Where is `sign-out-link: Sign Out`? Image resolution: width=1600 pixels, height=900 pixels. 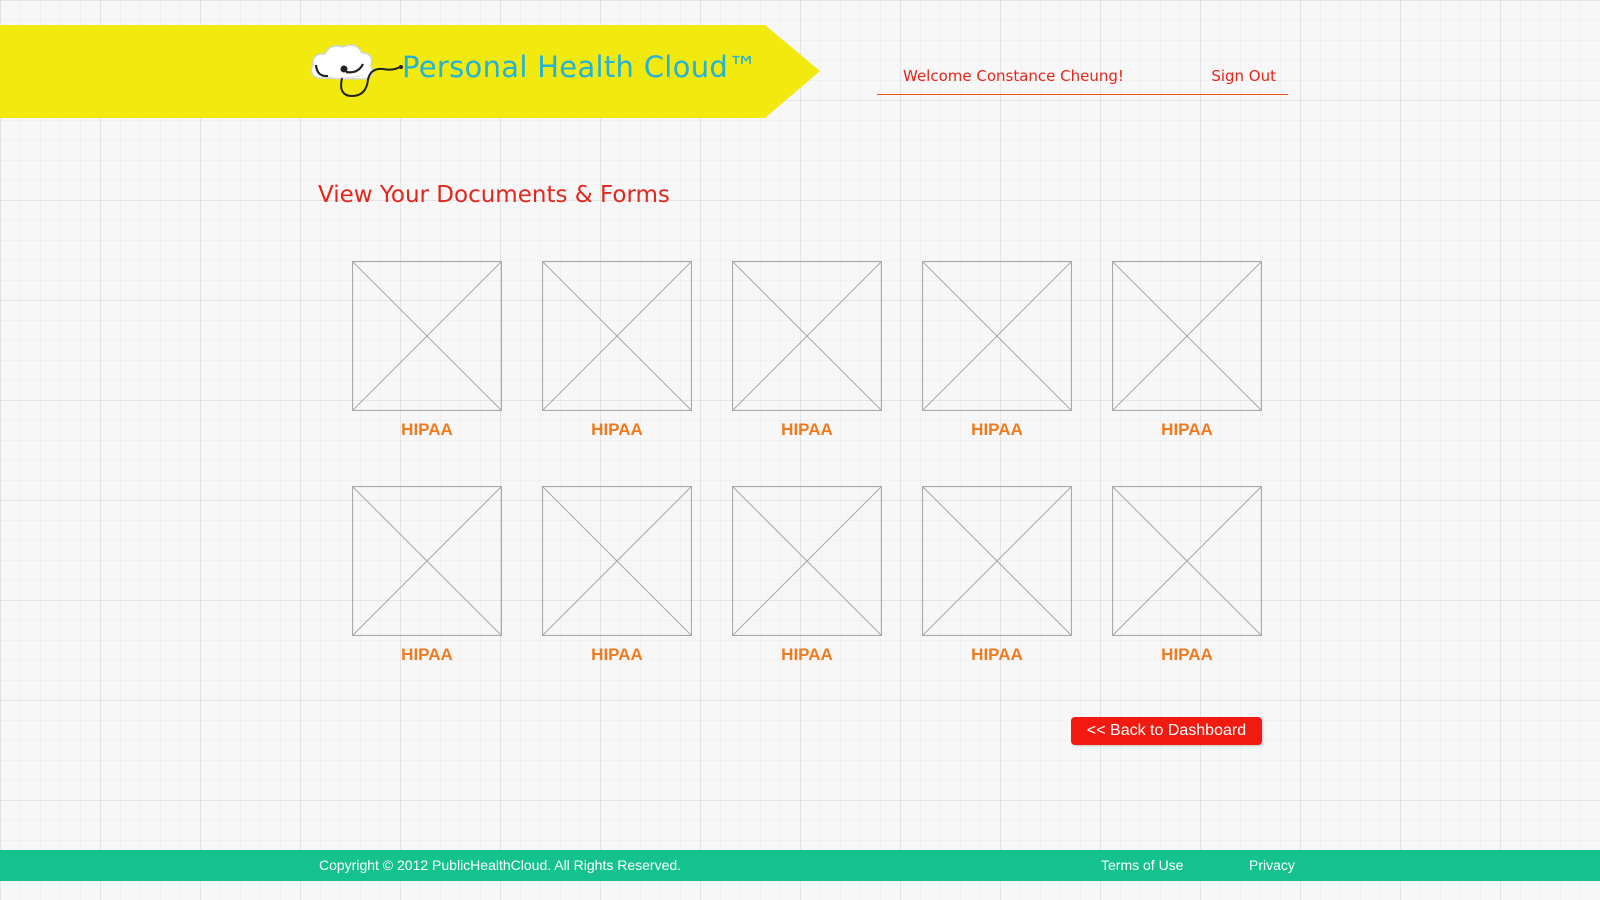 sign-out-link: Sign Out is located at coordinates (1243, 76).